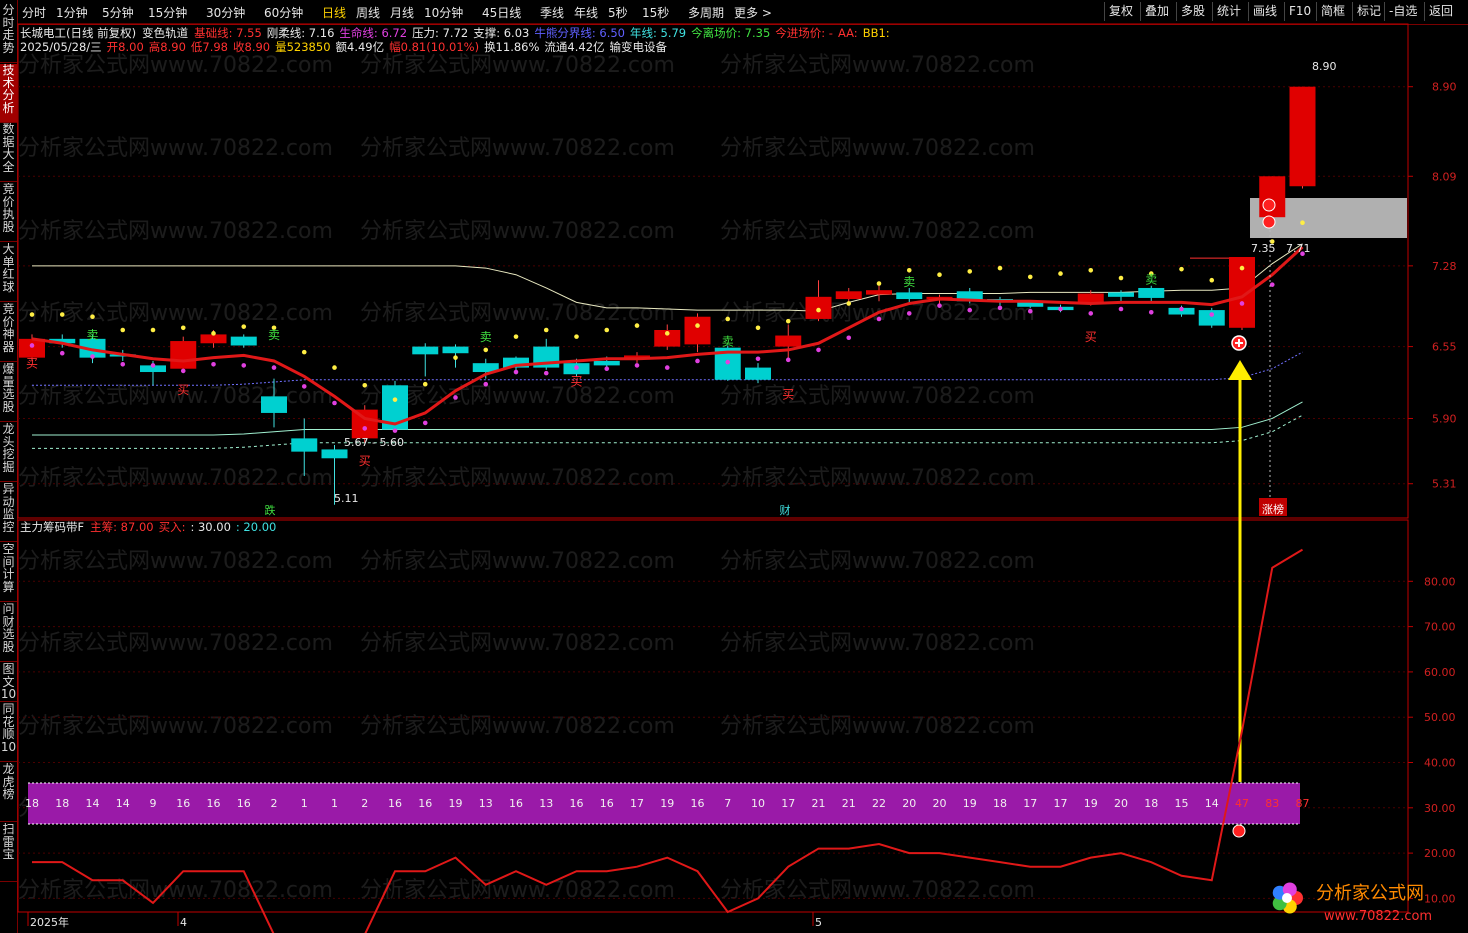 The image size is (1468, 933). What do you see at coordinates (486, 803) in the screenshot?
I see `chip-value-label: 13` at bounding box center [486, 803].